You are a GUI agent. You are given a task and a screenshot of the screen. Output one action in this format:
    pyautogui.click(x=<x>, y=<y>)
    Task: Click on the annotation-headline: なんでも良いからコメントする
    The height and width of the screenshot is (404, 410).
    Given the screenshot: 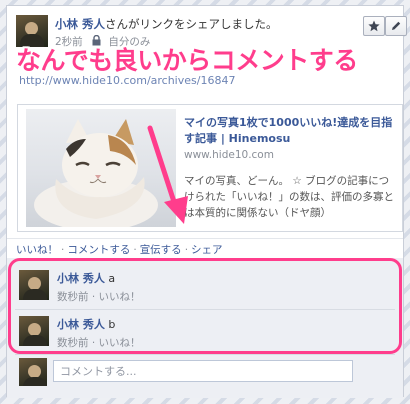 What is the action you would take?
    pyautogui.click(x=187, y=60)
    